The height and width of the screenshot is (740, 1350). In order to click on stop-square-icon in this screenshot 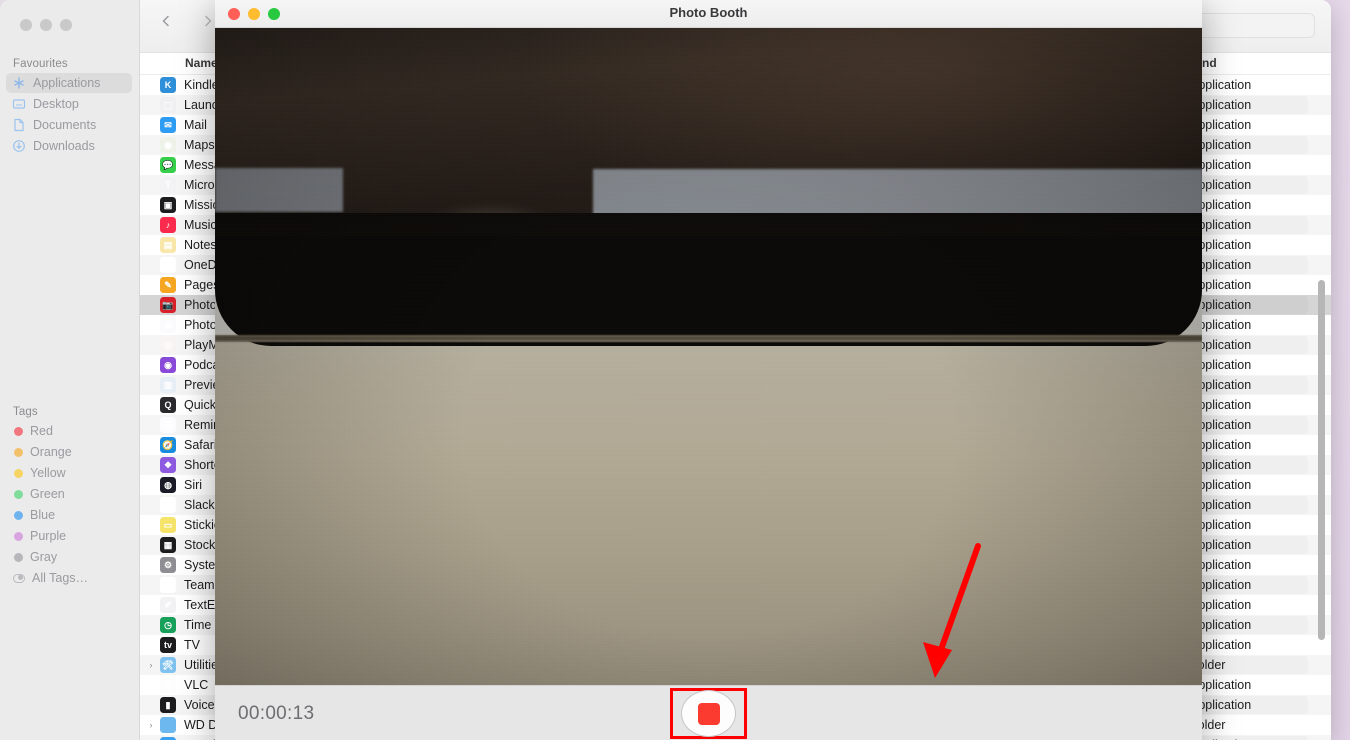, I will do `click(708, 713)`.